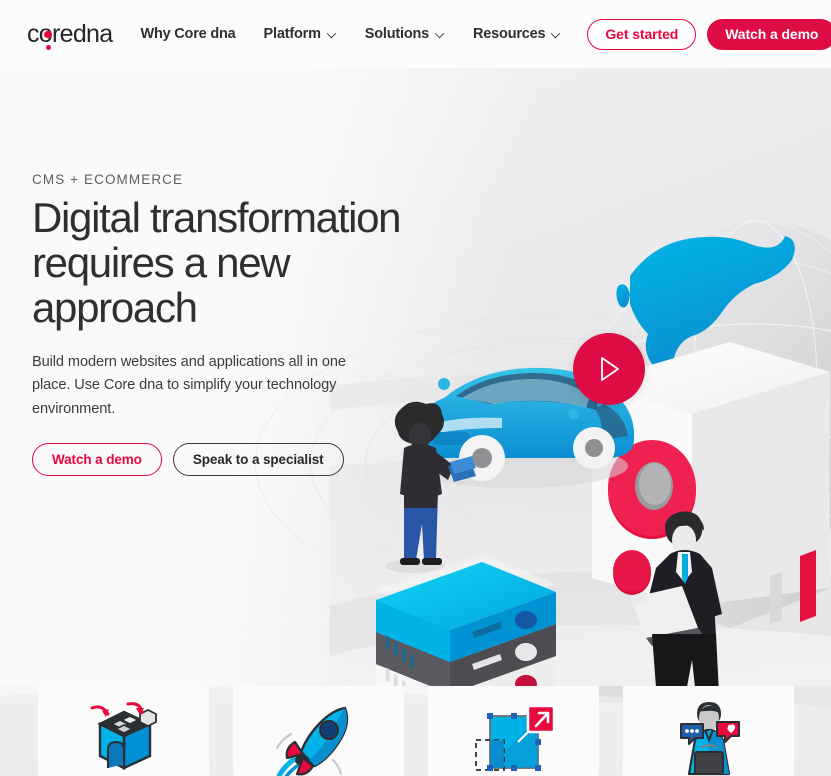 The image size is (831, 776). I want to click on site-header: coredna Why Core dna Platform Solutions, so click(415, 34).